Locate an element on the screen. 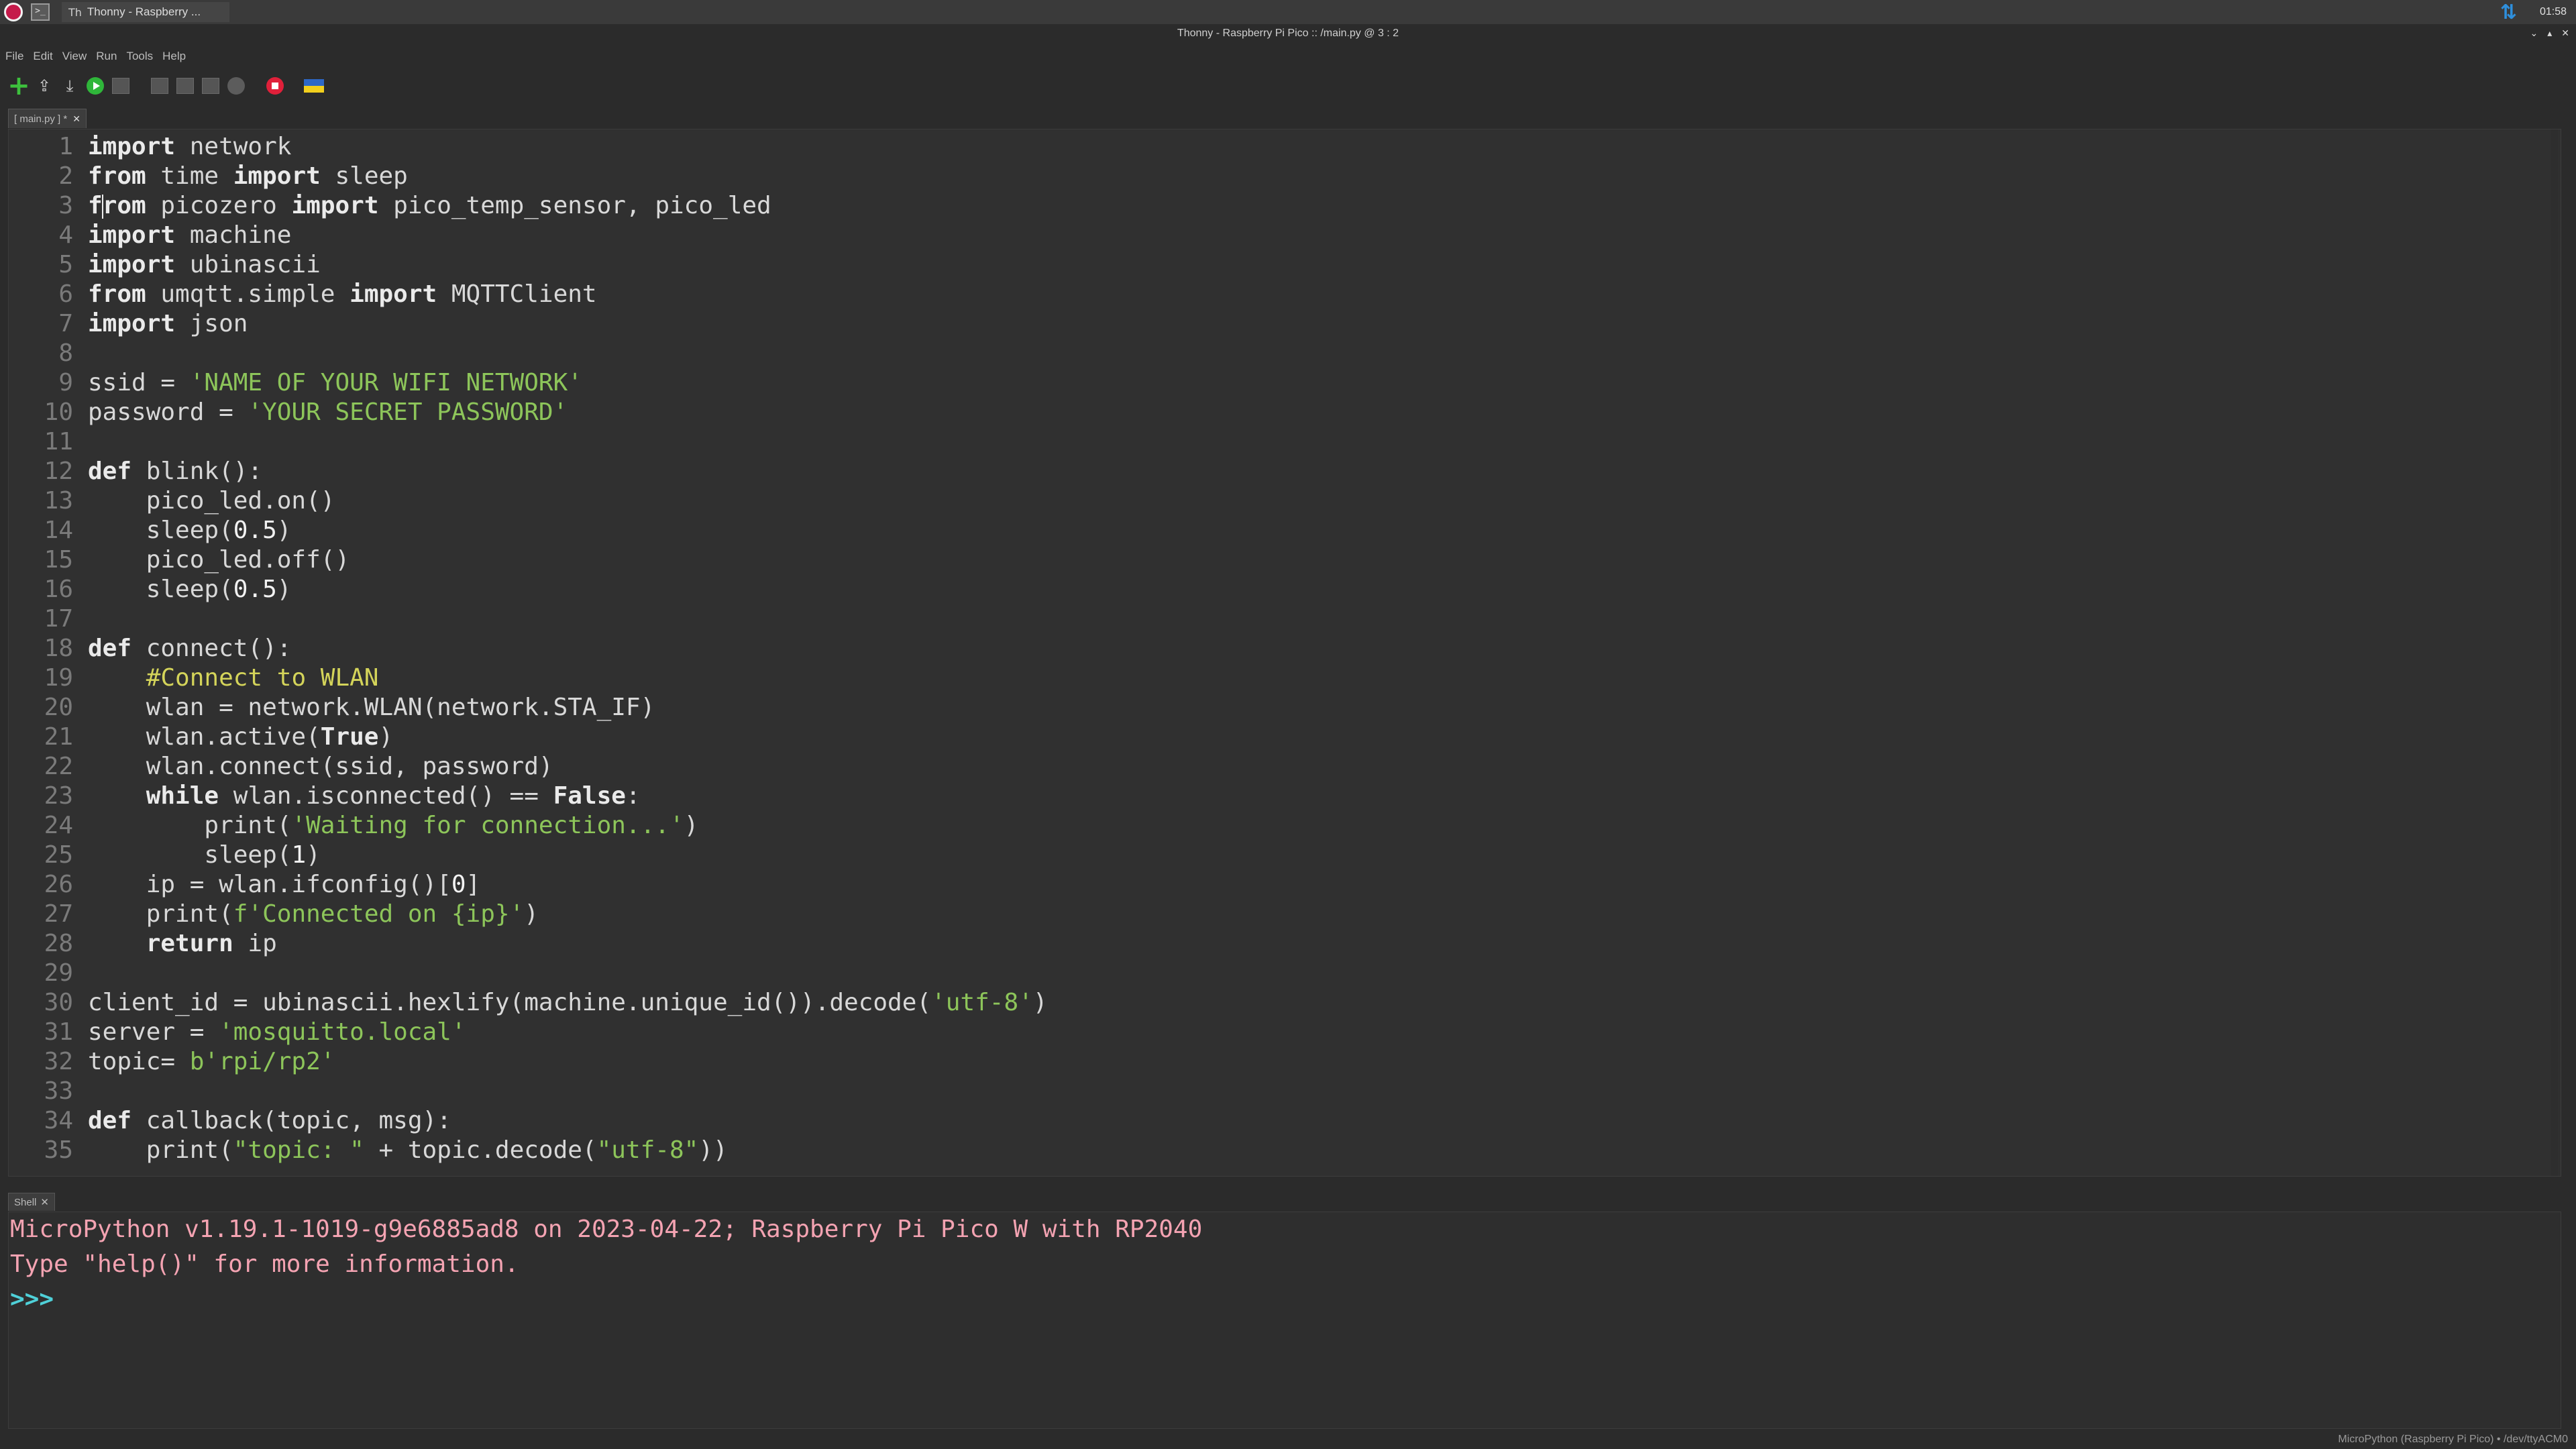 The height and width of the screenshot is (1449, 2576). code-token: server = is located at coordinates (153, 1032).